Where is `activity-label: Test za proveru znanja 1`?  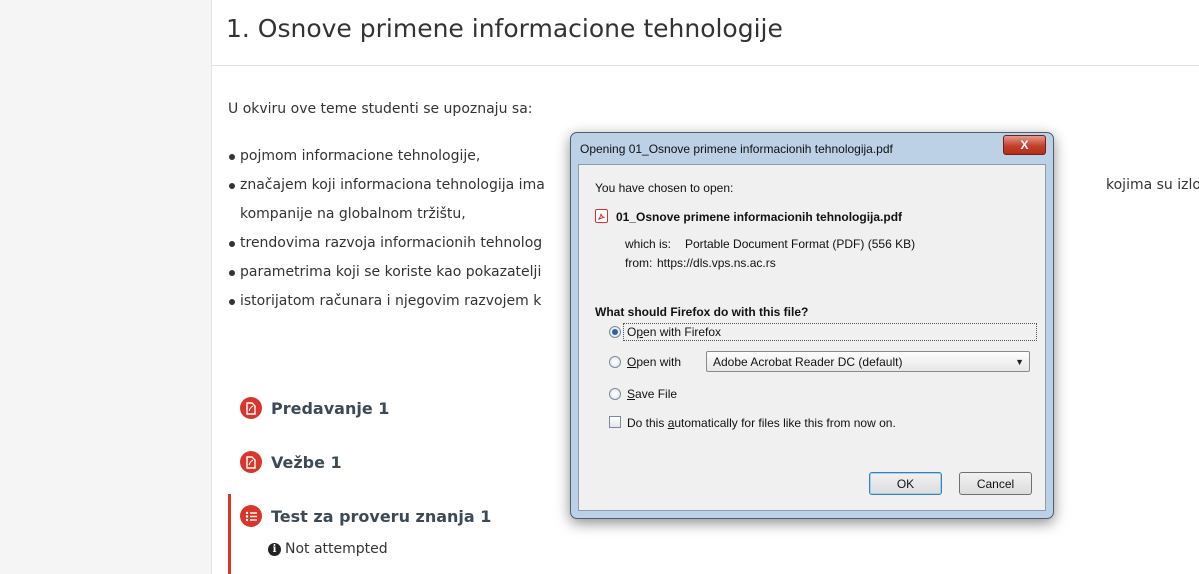 activity-label: Test za proveru znanja 1 is located at coordinates (381, 516).